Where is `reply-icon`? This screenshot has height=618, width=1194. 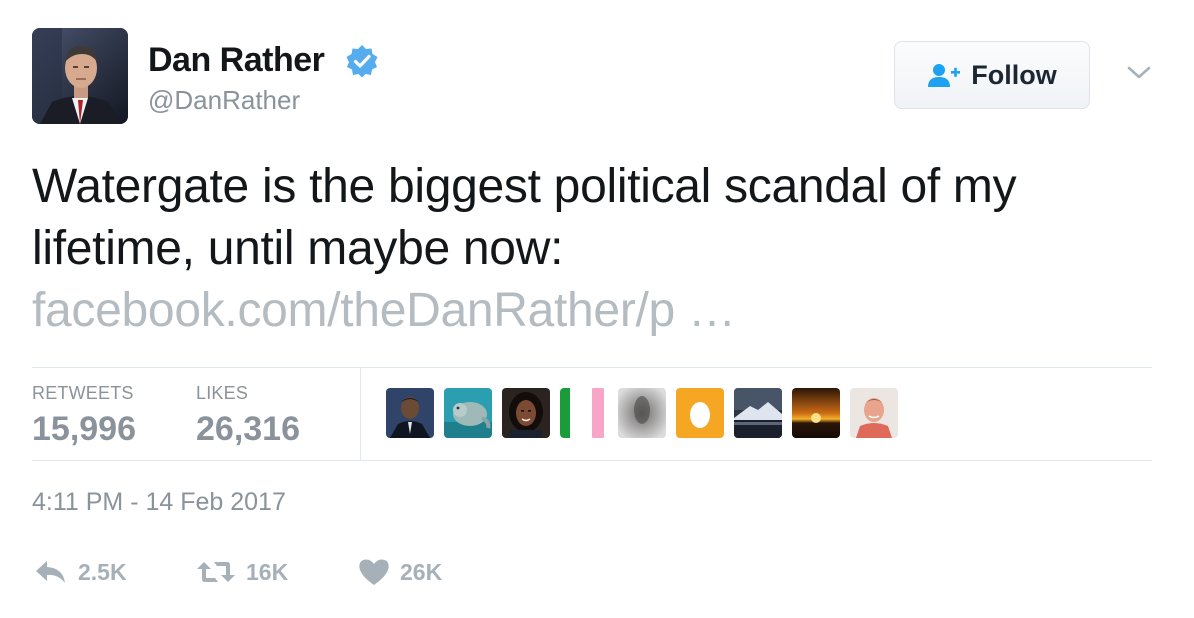 reply-icon is located at coordinates (50, 572).